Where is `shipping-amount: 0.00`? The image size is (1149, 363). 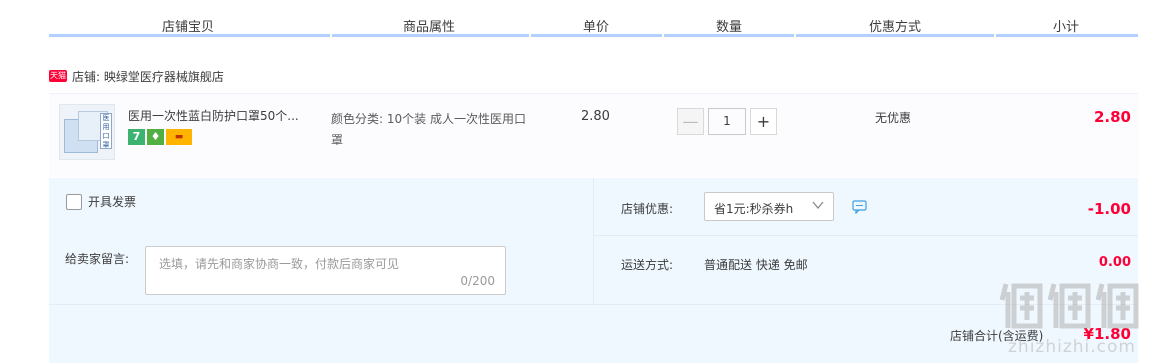 shipping-amount: 0.00 is located at coordinates (1114, 262).